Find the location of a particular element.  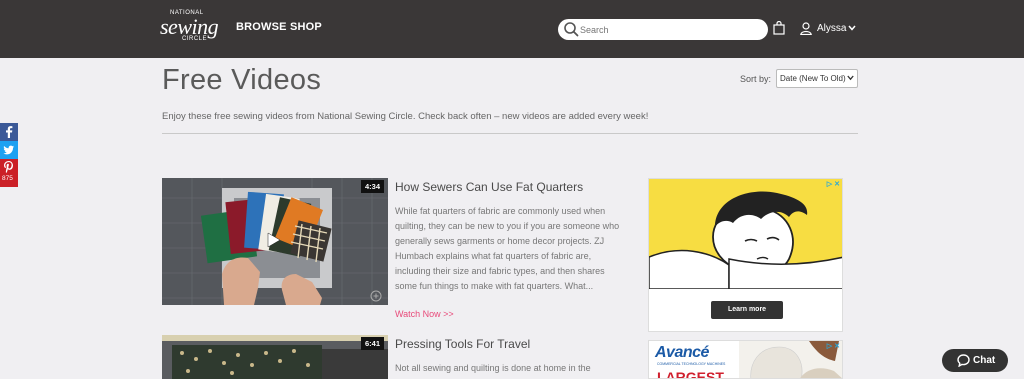

video-duration: 4:34 is located at coordinates (372, 186).